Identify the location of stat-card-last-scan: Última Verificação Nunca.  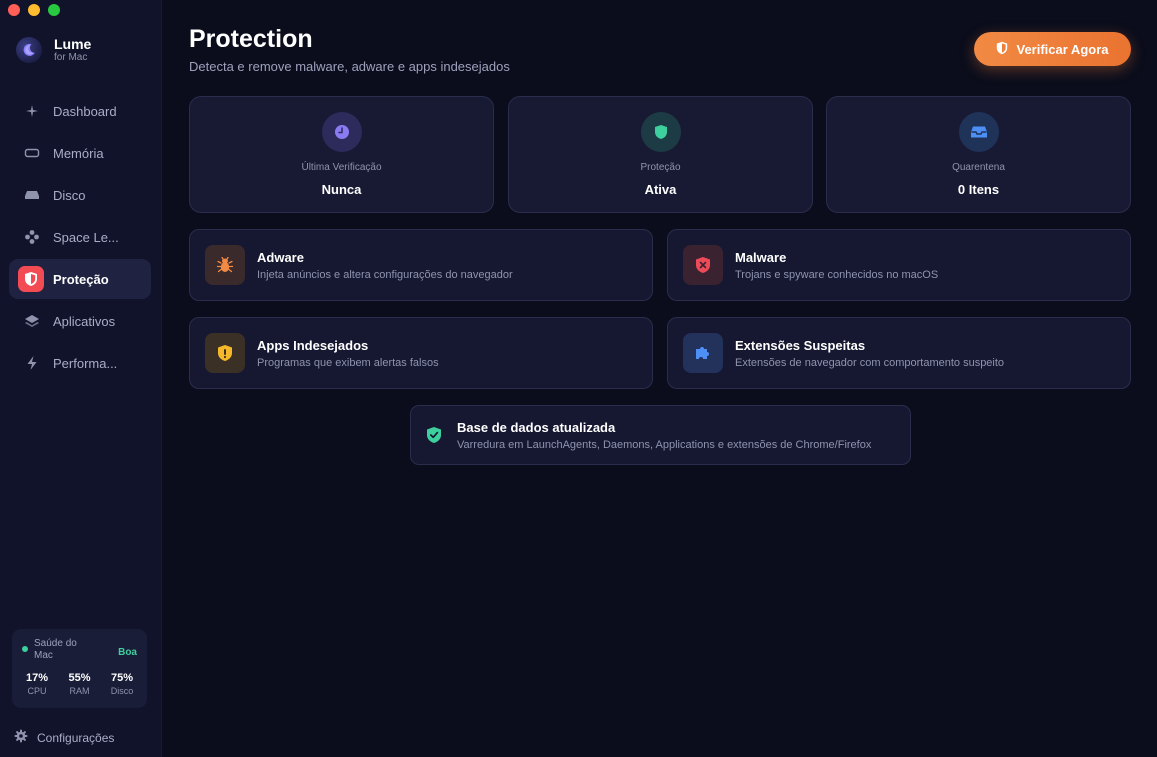
(341, 154).